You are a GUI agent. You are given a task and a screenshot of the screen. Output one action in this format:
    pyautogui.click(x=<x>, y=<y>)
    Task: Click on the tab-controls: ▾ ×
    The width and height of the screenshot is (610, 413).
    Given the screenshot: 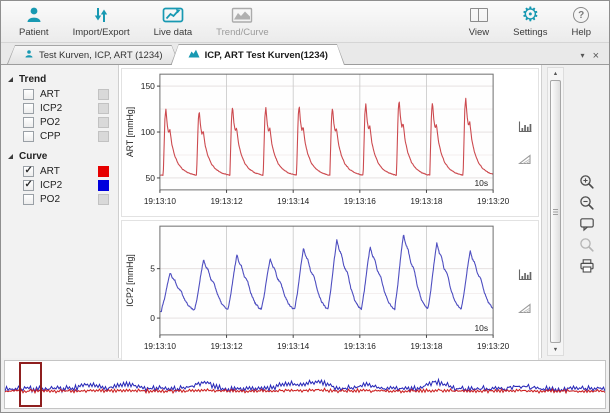 What is the action you would take?
    pyautogui.click(x=595, y=57)
    